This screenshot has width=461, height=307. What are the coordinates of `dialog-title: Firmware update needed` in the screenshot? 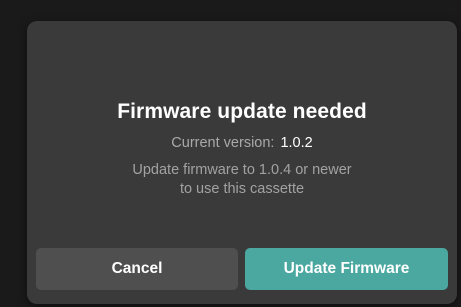 It's located at (242, 111).